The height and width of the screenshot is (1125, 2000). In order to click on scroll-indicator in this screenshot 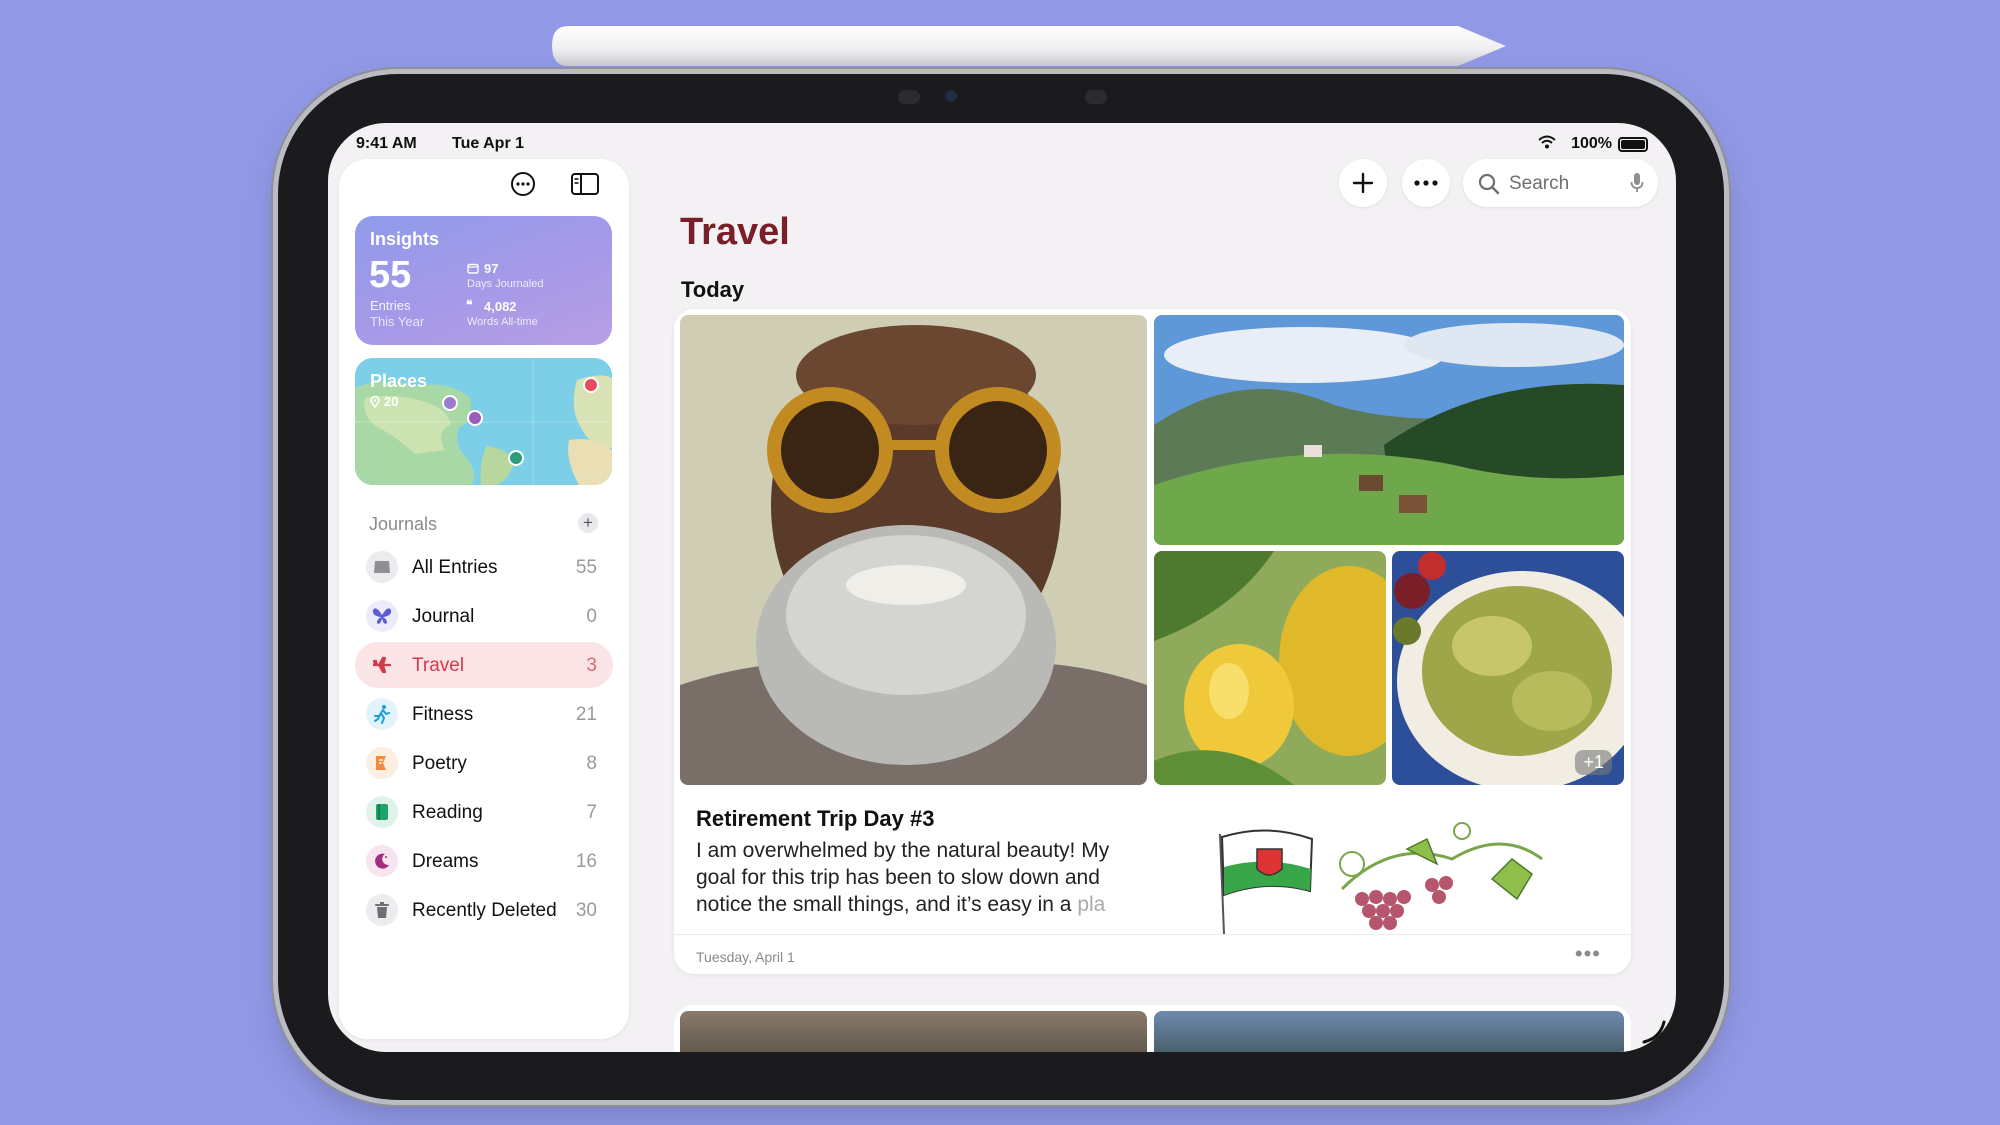, I will do `click(1654, 1032)`.